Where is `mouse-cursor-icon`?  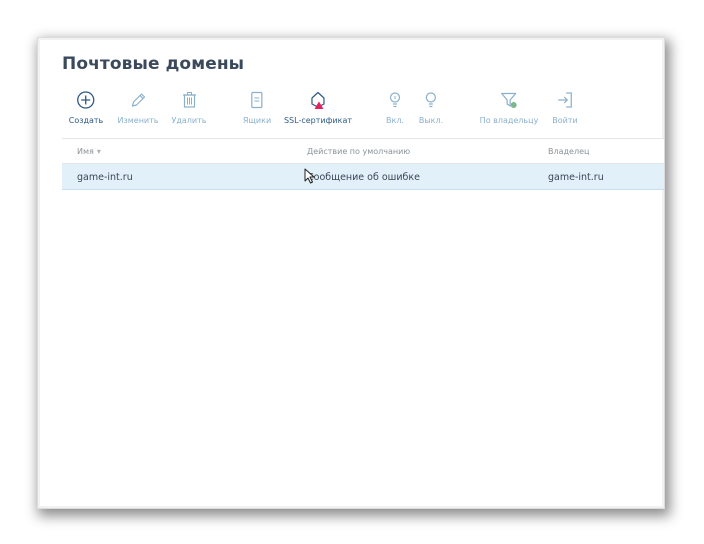
mouse-cursor-icon is located at coordinates (309, 176).